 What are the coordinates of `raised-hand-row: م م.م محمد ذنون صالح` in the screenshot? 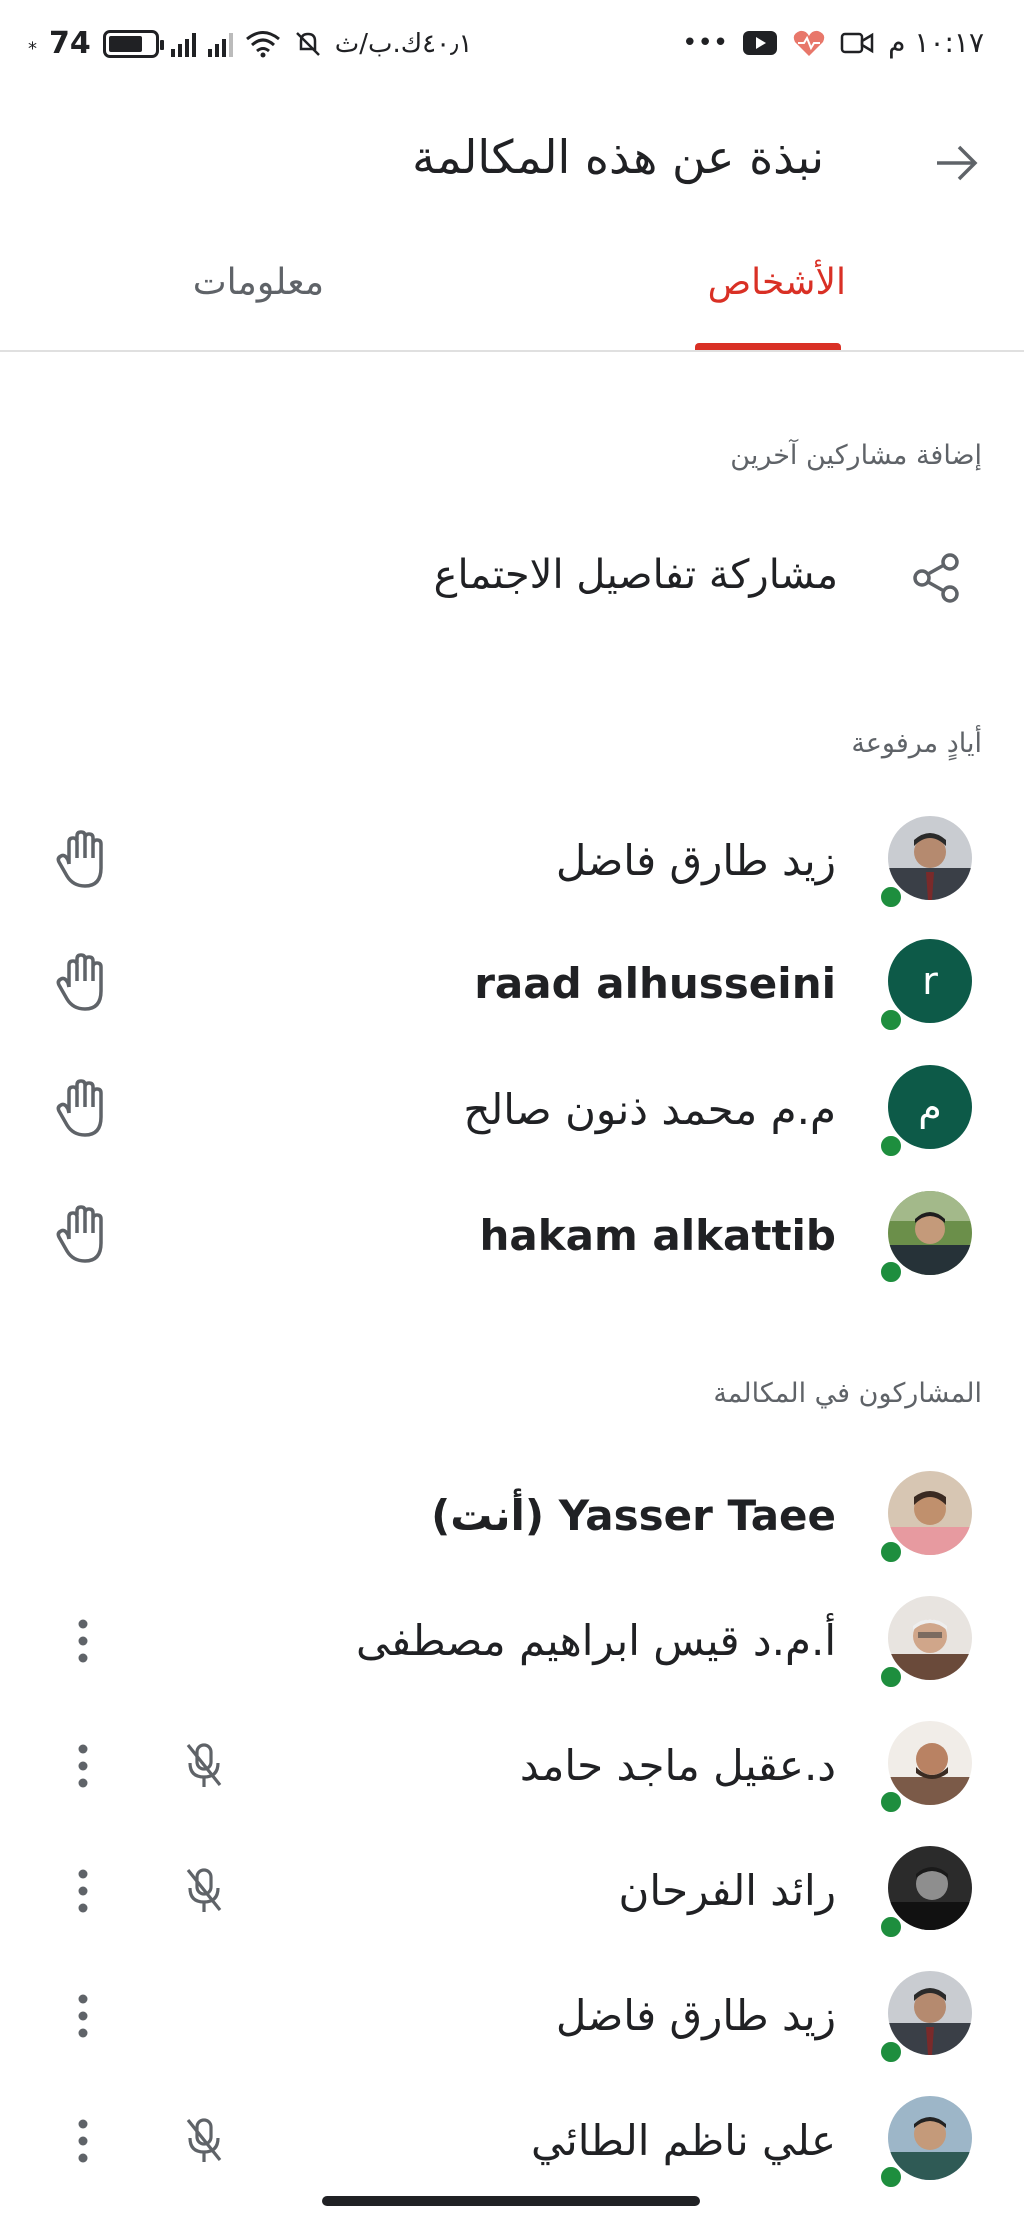 It's located at (512, 1108).